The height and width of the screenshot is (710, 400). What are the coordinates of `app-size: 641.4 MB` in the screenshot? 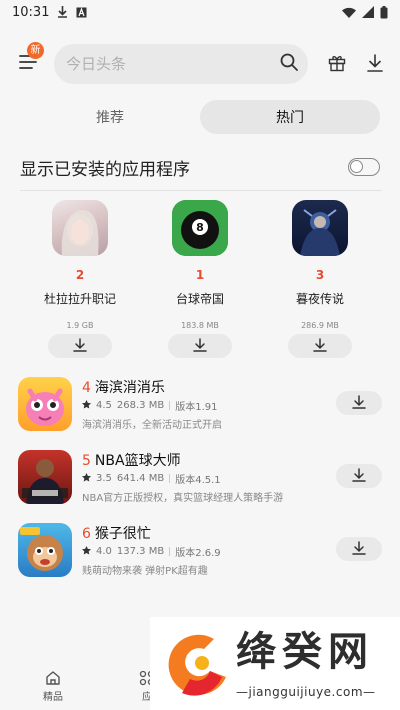 It's located at (140, 478).